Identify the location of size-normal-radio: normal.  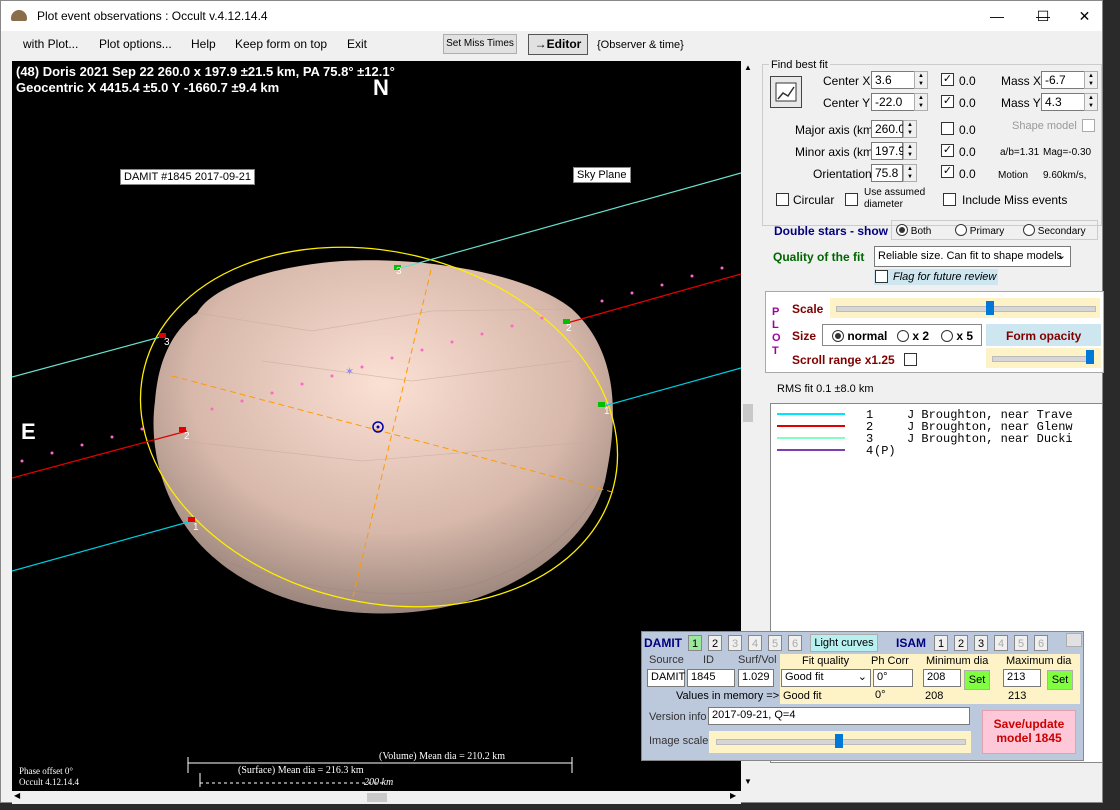
(859, 336).